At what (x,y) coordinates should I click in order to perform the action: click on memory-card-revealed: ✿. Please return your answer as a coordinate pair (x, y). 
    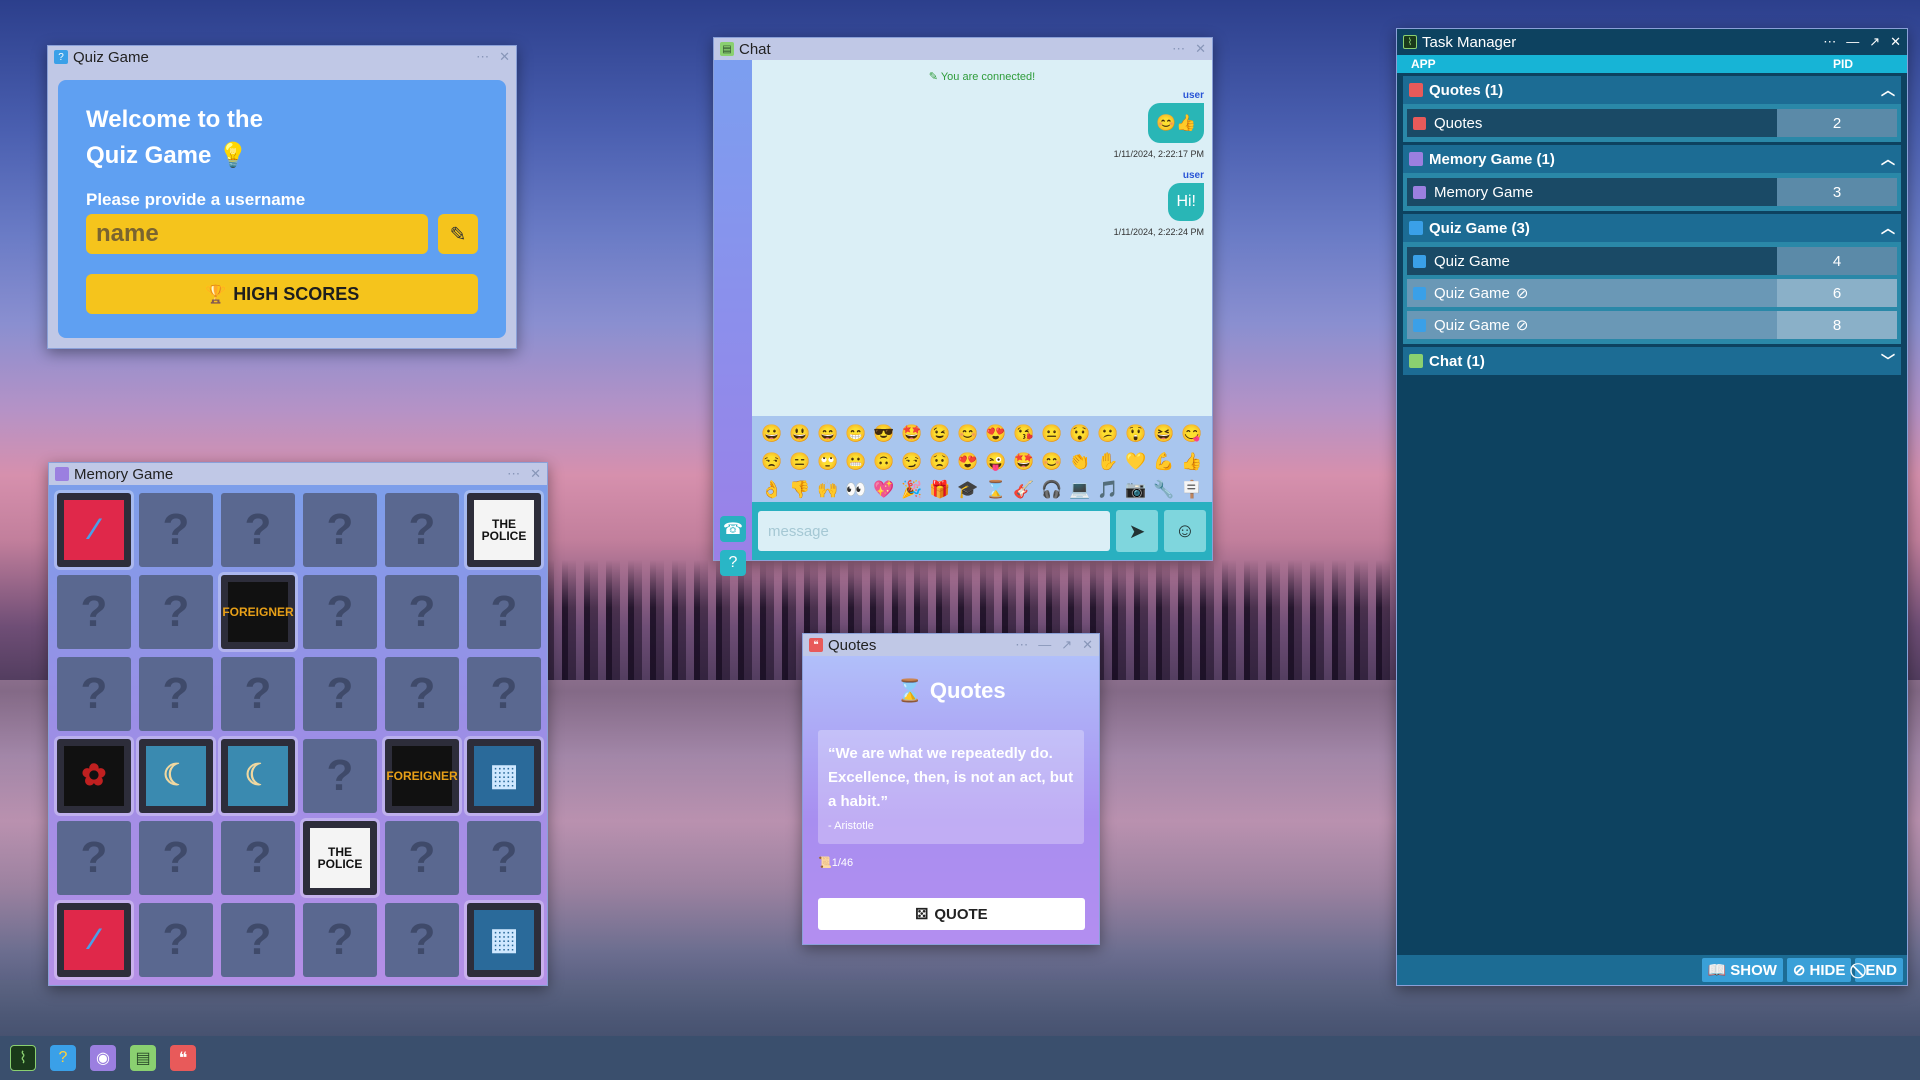
    Looking at the image, I should click on (94, 776).